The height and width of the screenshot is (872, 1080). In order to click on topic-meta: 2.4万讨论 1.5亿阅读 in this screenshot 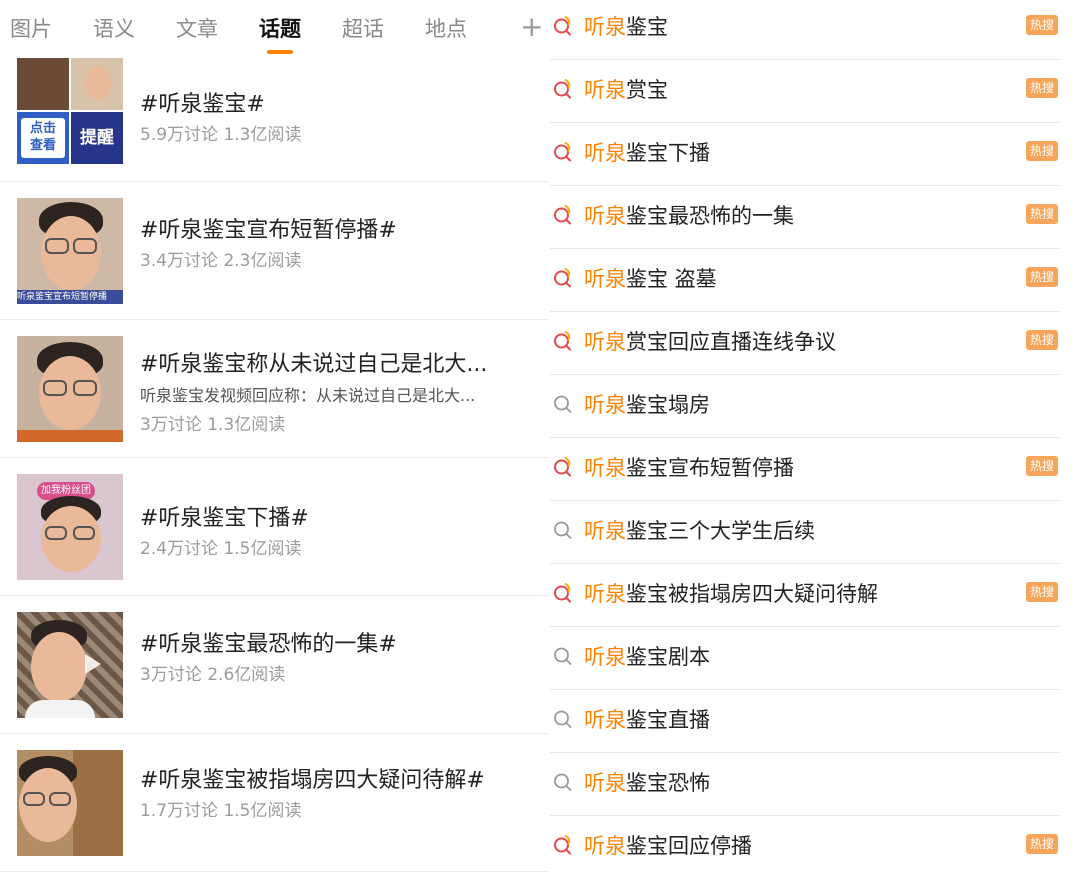, I will do `click(221, 549)`.